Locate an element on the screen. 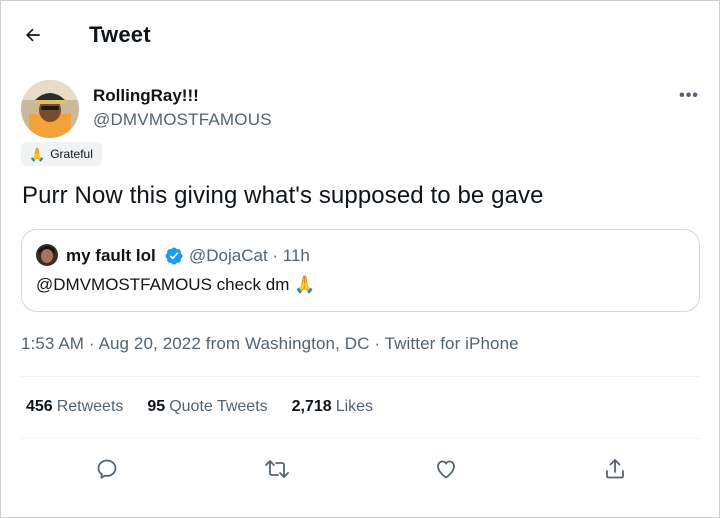 The image size is (720, 518). quote-tweets-stat: 95 Quote Tweets is located at coordinates (207, 407).